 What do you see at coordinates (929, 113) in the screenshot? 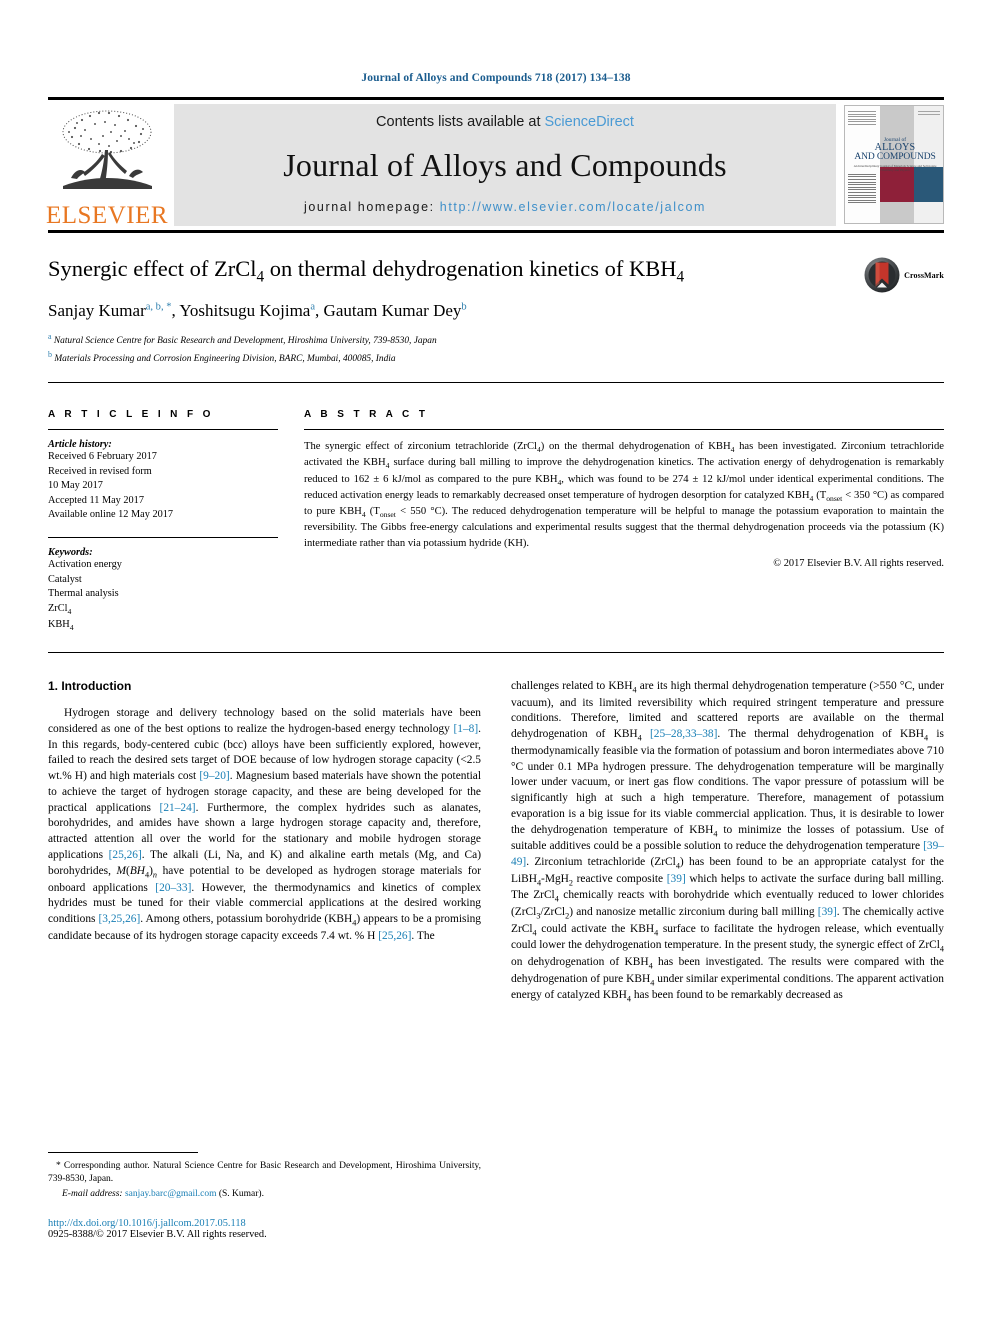
I see `cover-topright-lines` at bounding box center [929, 113].